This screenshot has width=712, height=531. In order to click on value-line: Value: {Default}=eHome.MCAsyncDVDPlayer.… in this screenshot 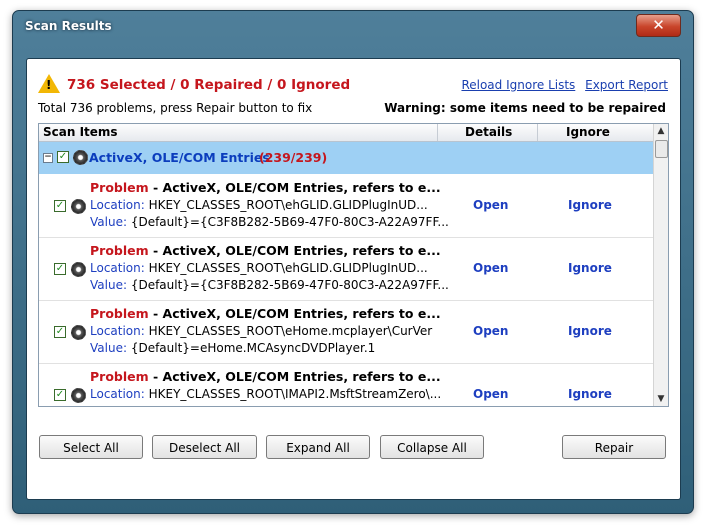, I will do `click(232, 348)`.